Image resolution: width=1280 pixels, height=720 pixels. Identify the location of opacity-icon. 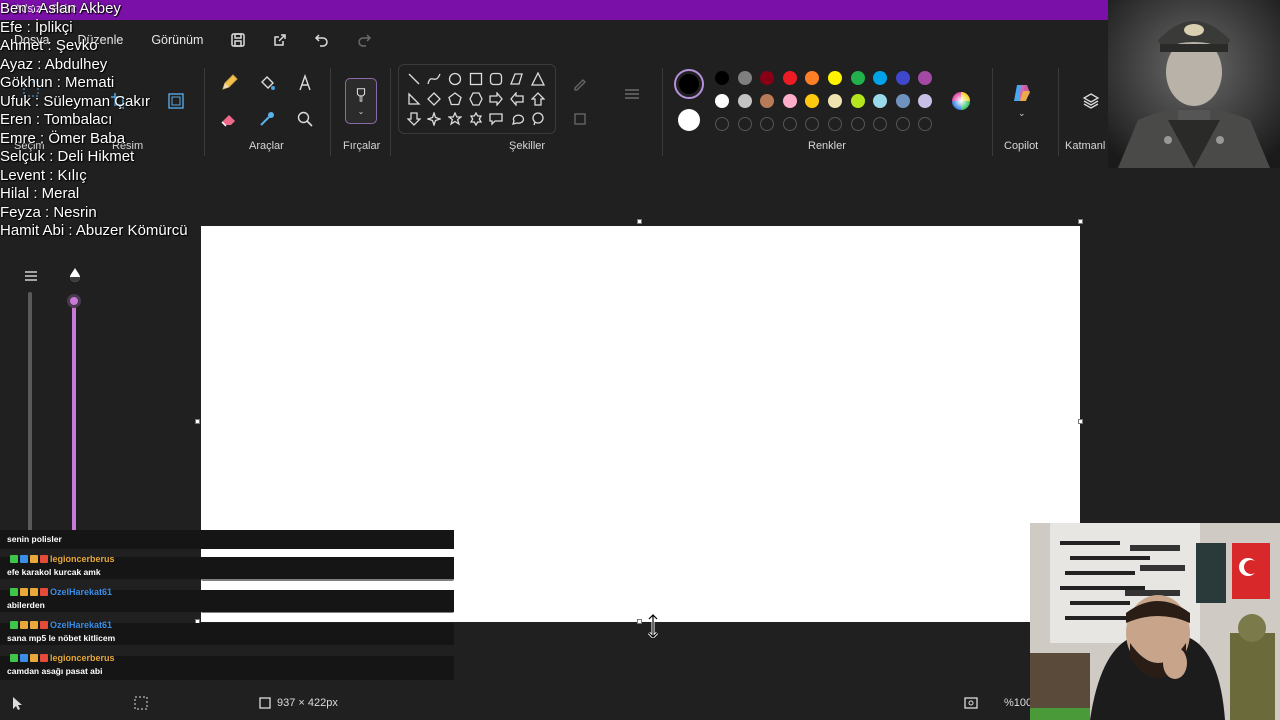
(75, 275).